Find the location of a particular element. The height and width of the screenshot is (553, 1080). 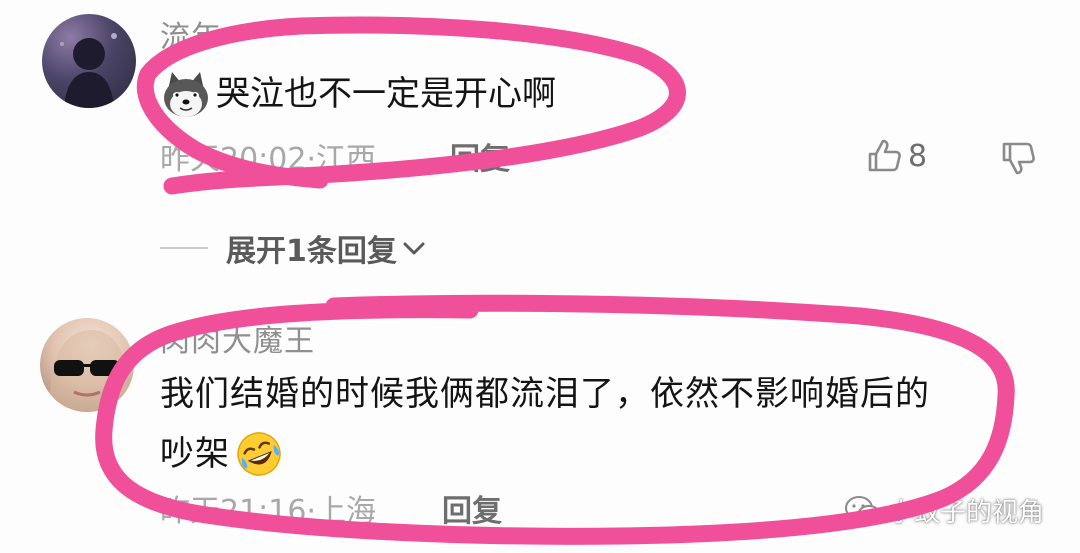

comment-text: 哭泣也不一定是开心啊 is located at coordinates (358, 94).